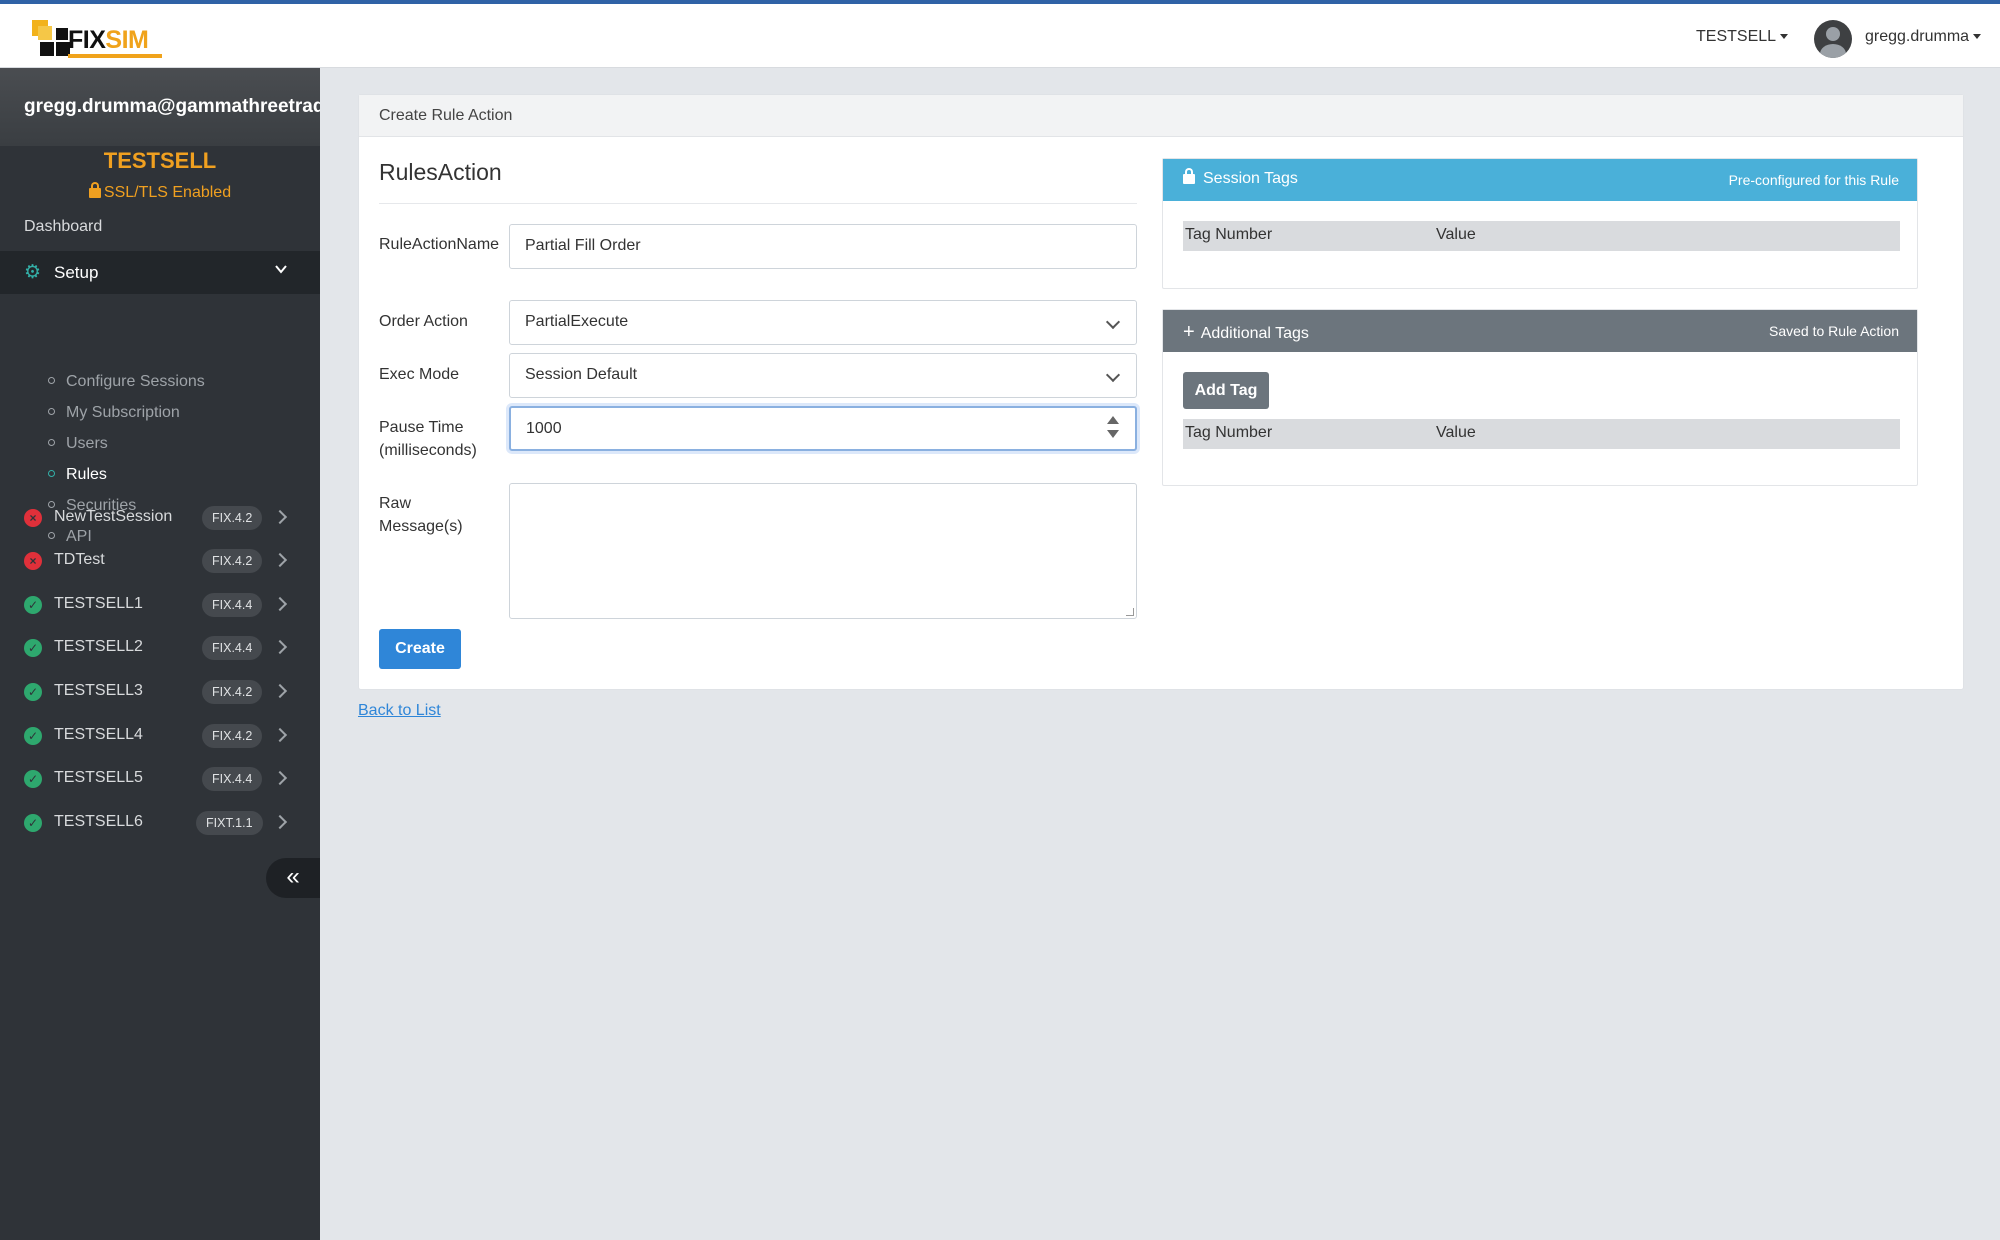 The width and height of the screenshot is (2000, 1240). I want to click on avatar-head, so click(1833, 34).